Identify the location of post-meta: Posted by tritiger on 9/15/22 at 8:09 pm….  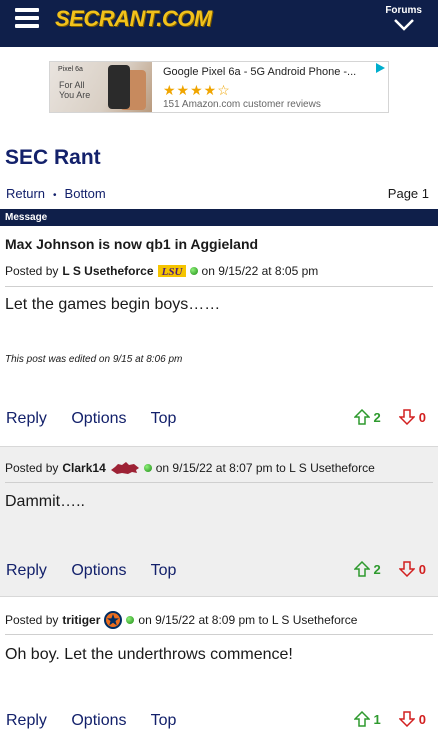
(181, 620).